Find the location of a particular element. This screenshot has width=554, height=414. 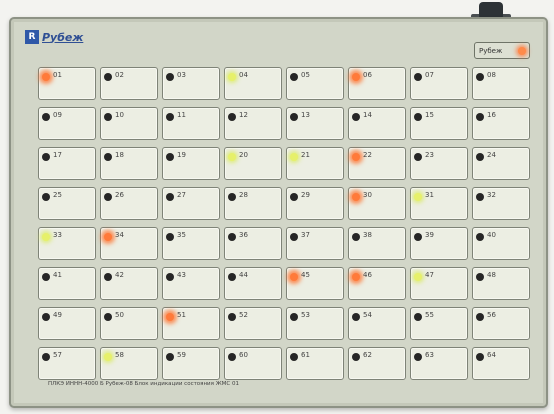

status-label: Рубеж is located at coordinates (491, 50).